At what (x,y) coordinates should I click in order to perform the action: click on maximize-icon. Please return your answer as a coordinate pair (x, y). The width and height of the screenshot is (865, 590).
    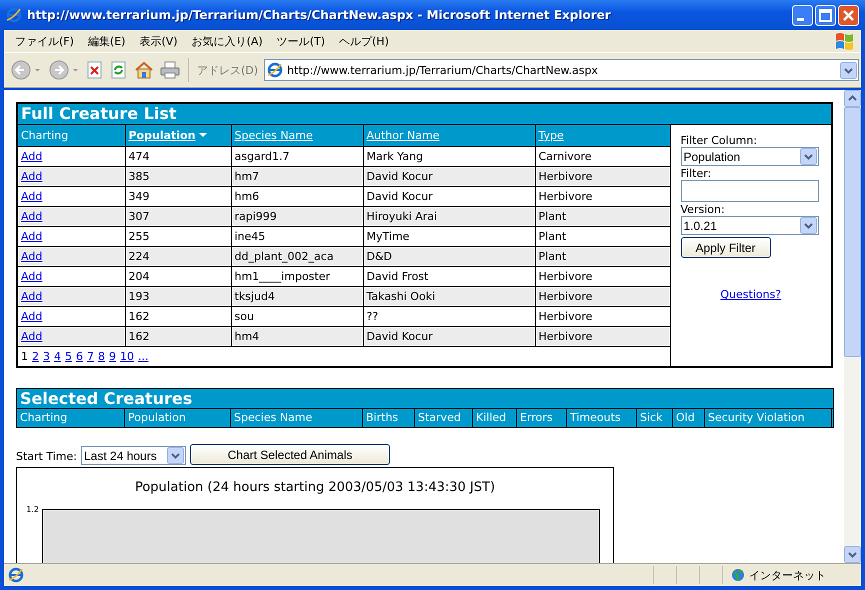
    Looking at the image, I should click on (825, 15).